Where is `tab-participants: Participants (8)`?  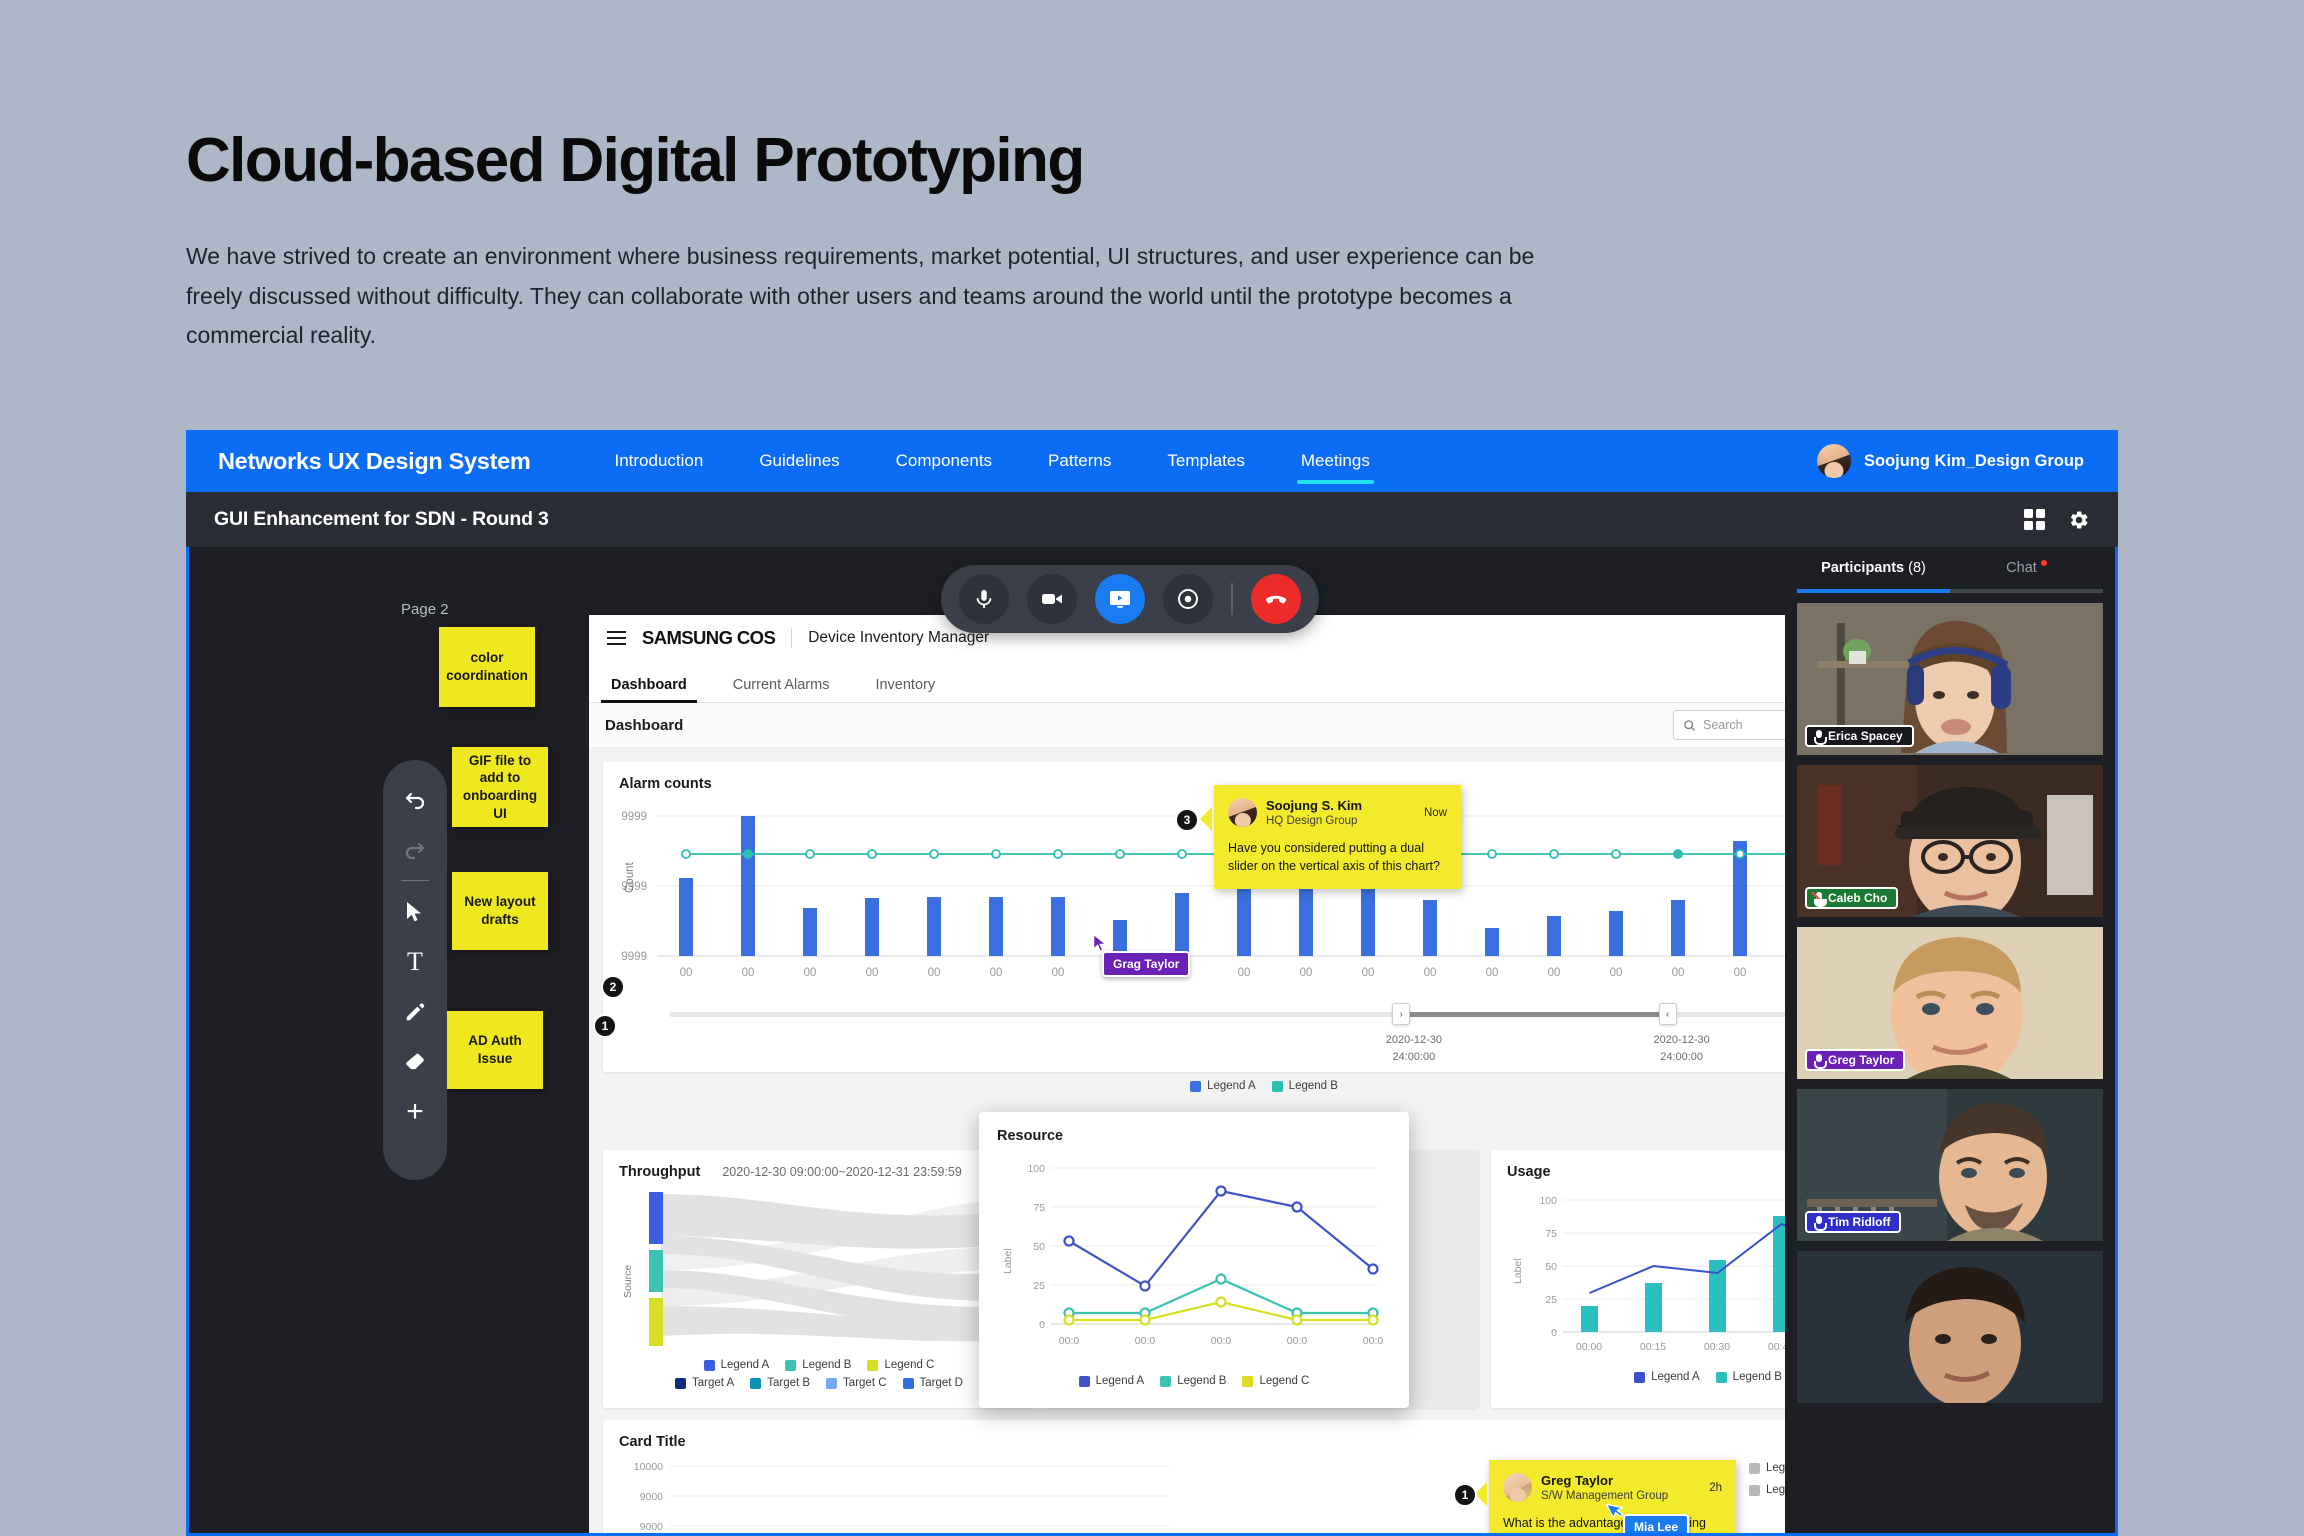
tab-participants: Participants (8) is located at coordinates (1873, 568).